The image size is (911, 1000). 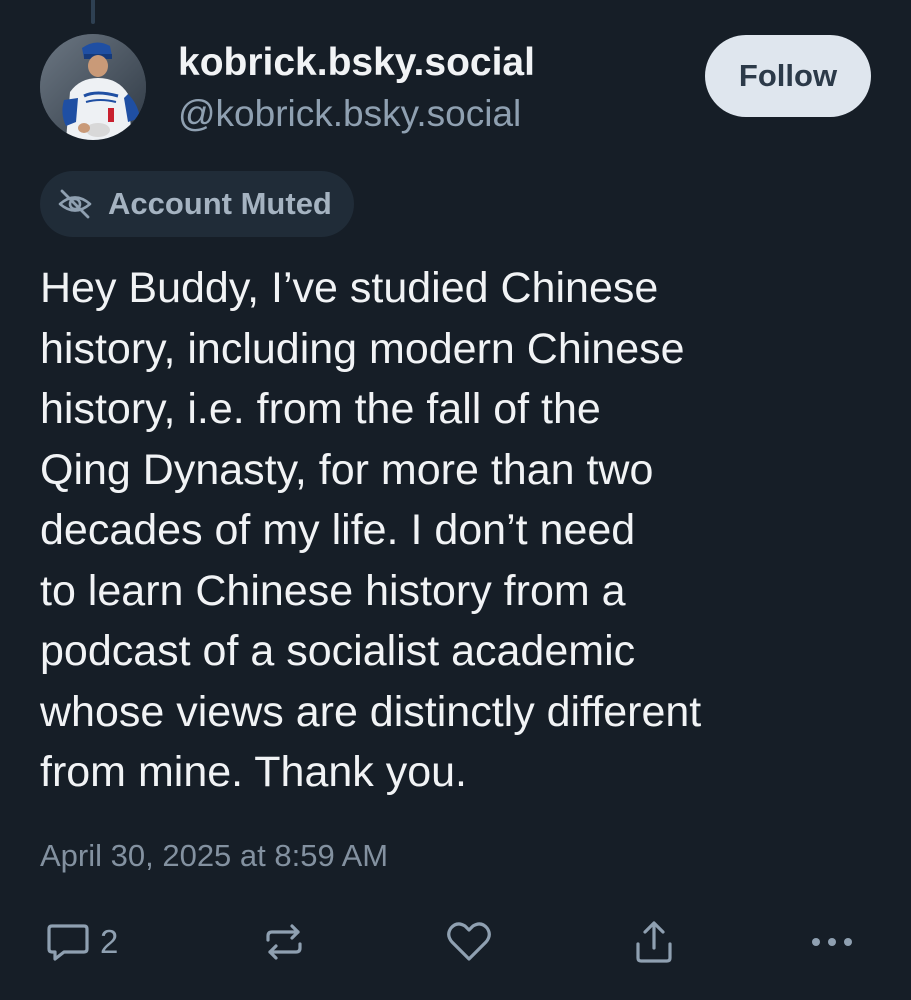 What do you see at coordinates (68, 942) in the screenshot?
I see `reply-icon` at bounding box center [68, 942].